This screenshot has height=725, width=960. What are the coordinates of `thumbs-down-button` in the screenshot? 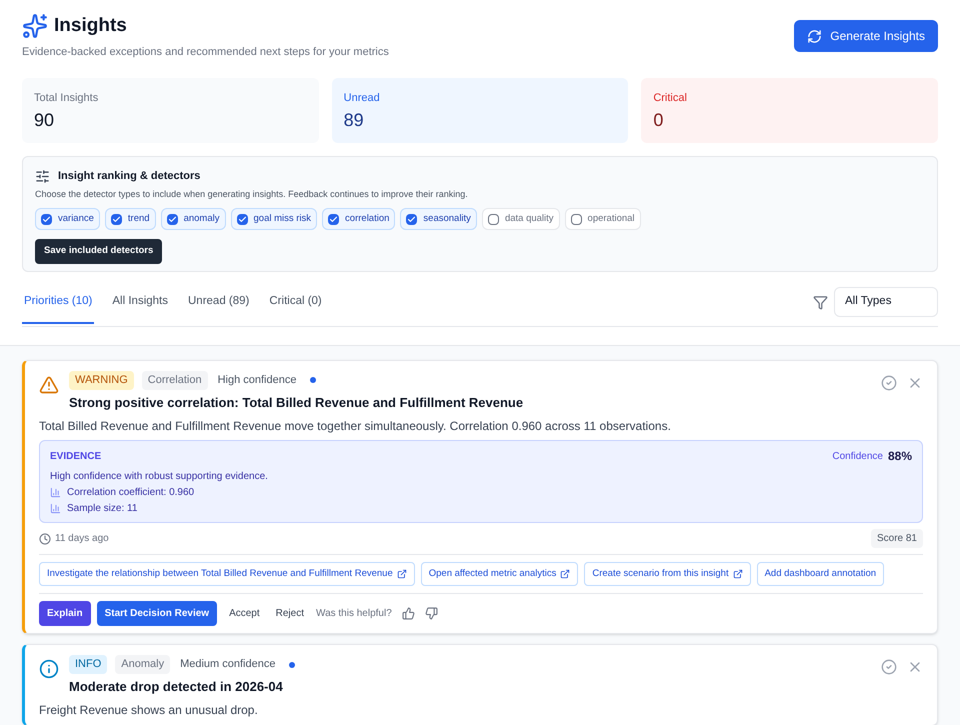 It's located at (431, 613).